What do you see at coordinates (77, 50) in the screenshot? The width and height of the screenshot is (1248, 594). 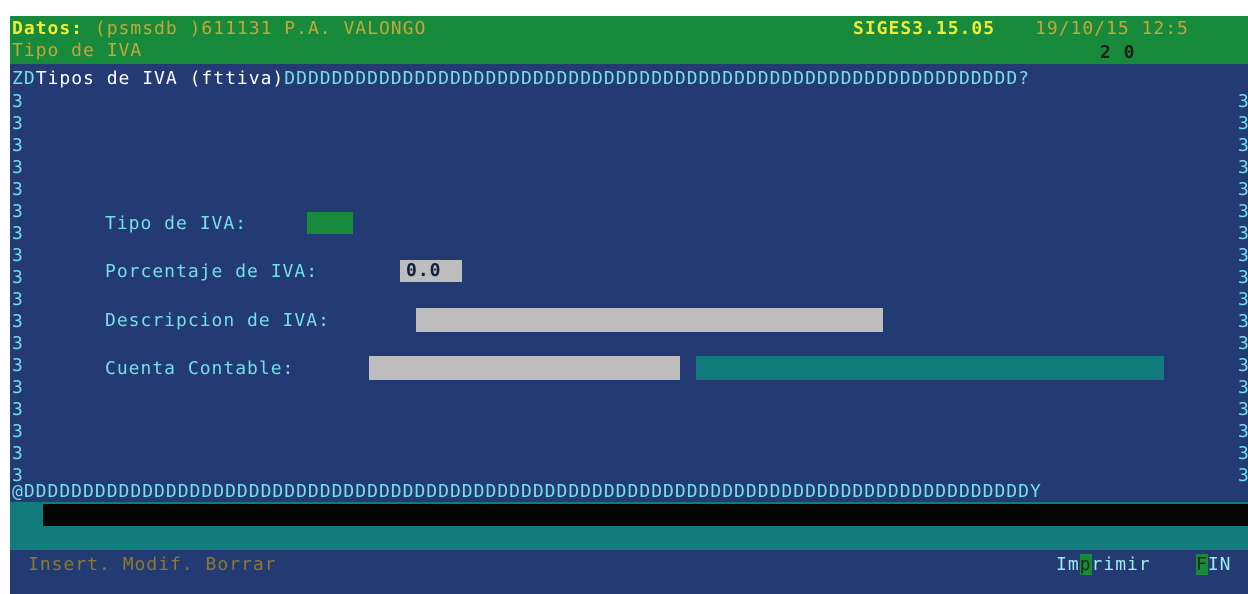 I see `screen-title: Tipo de IVA` at bounding box center [77, 50].